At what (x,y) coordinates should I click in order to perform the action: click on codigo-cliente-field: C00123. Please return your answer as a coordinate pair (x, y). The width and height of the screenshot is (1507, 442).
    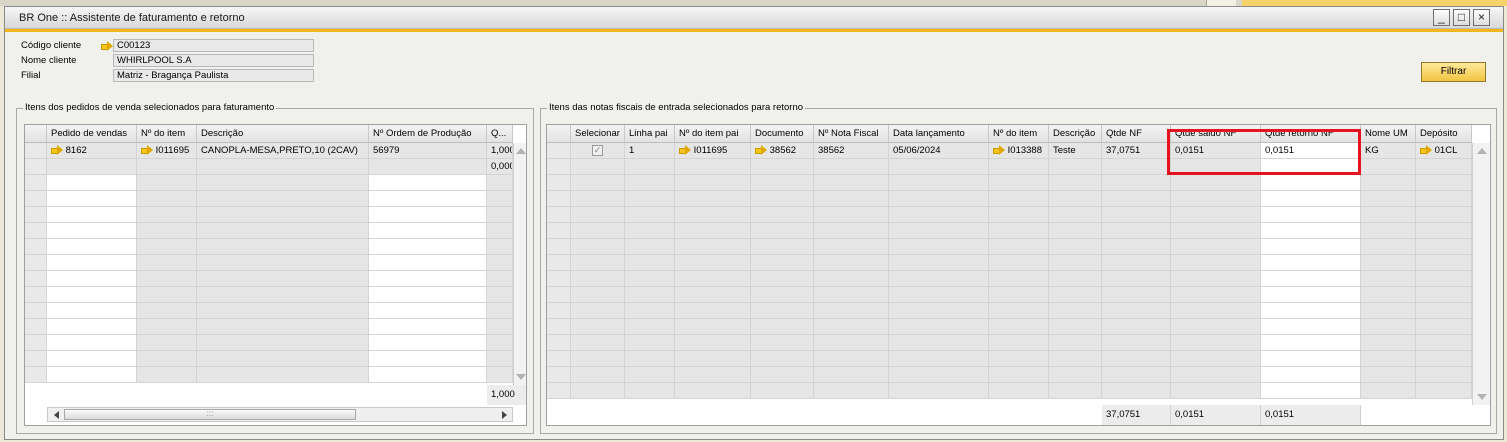
    Looking at the image, I should click on (213, 45).